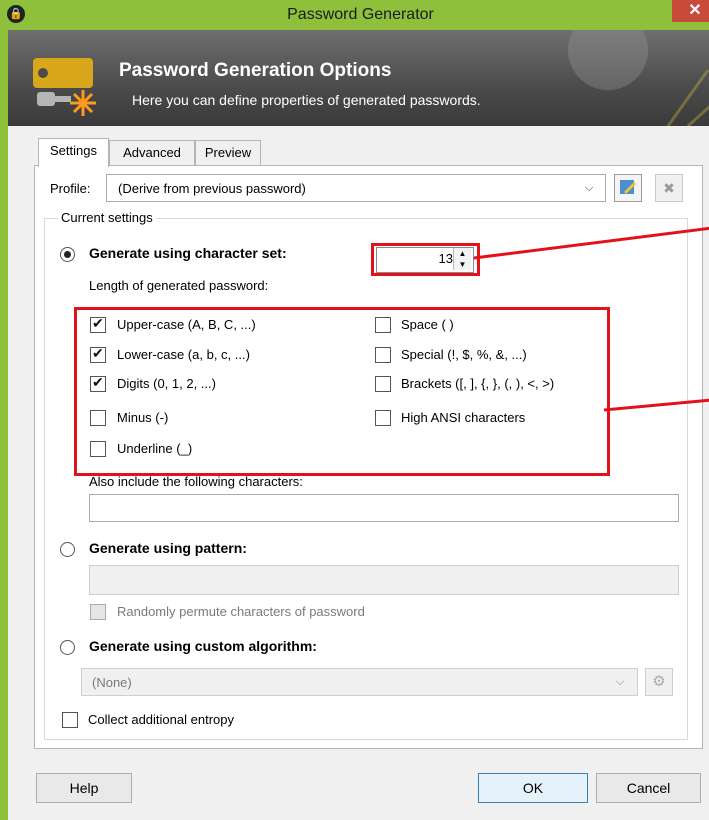 This screenshot has height=820, width=709. Describe the element at coordinates (656, 405) in the screenshot. I see `annotation-line-charset` at that location.